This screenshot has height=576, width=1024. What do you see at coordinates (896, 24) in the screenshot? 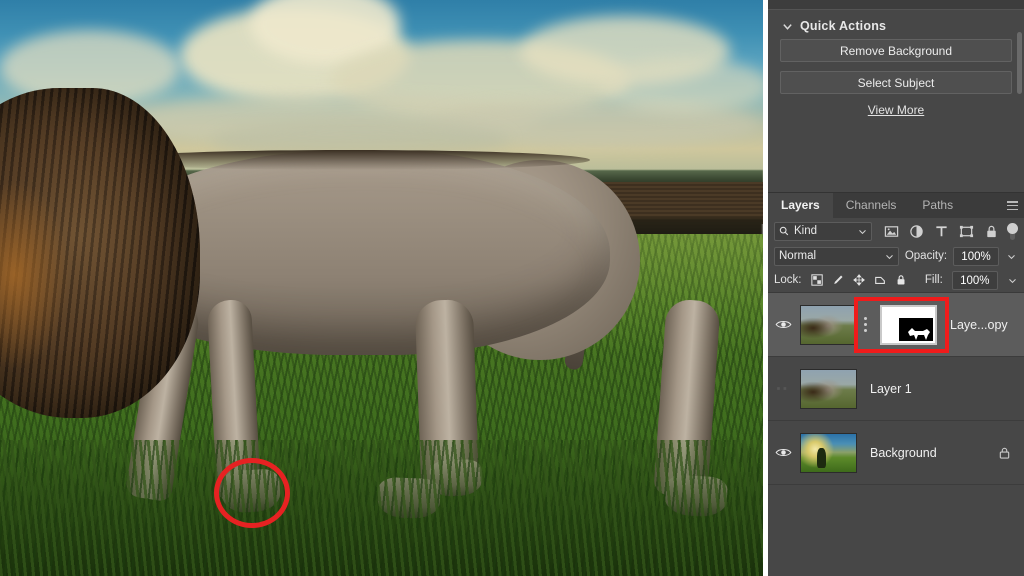
I see `quick-actions-header: Quick Actions` at bounding box center [896, 24].